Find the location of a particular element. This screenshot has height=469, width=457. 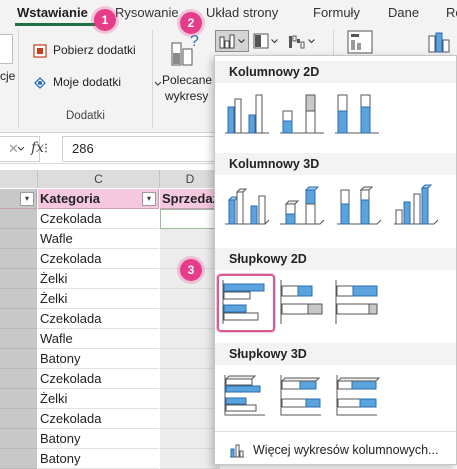

tab-dane: Dane is located at coordinates (403, 12).